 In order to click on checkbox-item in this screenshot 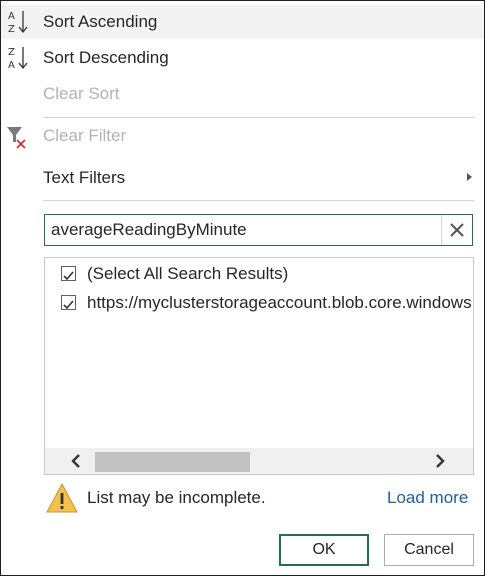, I will do `click(68, 302)`.